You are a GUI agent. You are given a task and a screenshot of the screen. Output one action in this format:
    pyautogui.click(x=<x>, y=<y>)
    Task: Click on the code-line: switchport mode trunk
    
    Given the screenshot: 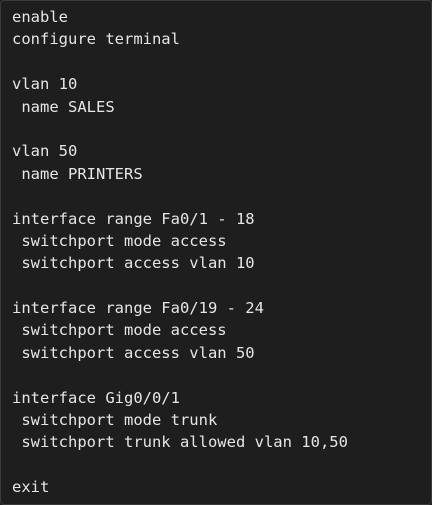 What is the action you would take?
    pyautogui.click(x=115, y=420)
    